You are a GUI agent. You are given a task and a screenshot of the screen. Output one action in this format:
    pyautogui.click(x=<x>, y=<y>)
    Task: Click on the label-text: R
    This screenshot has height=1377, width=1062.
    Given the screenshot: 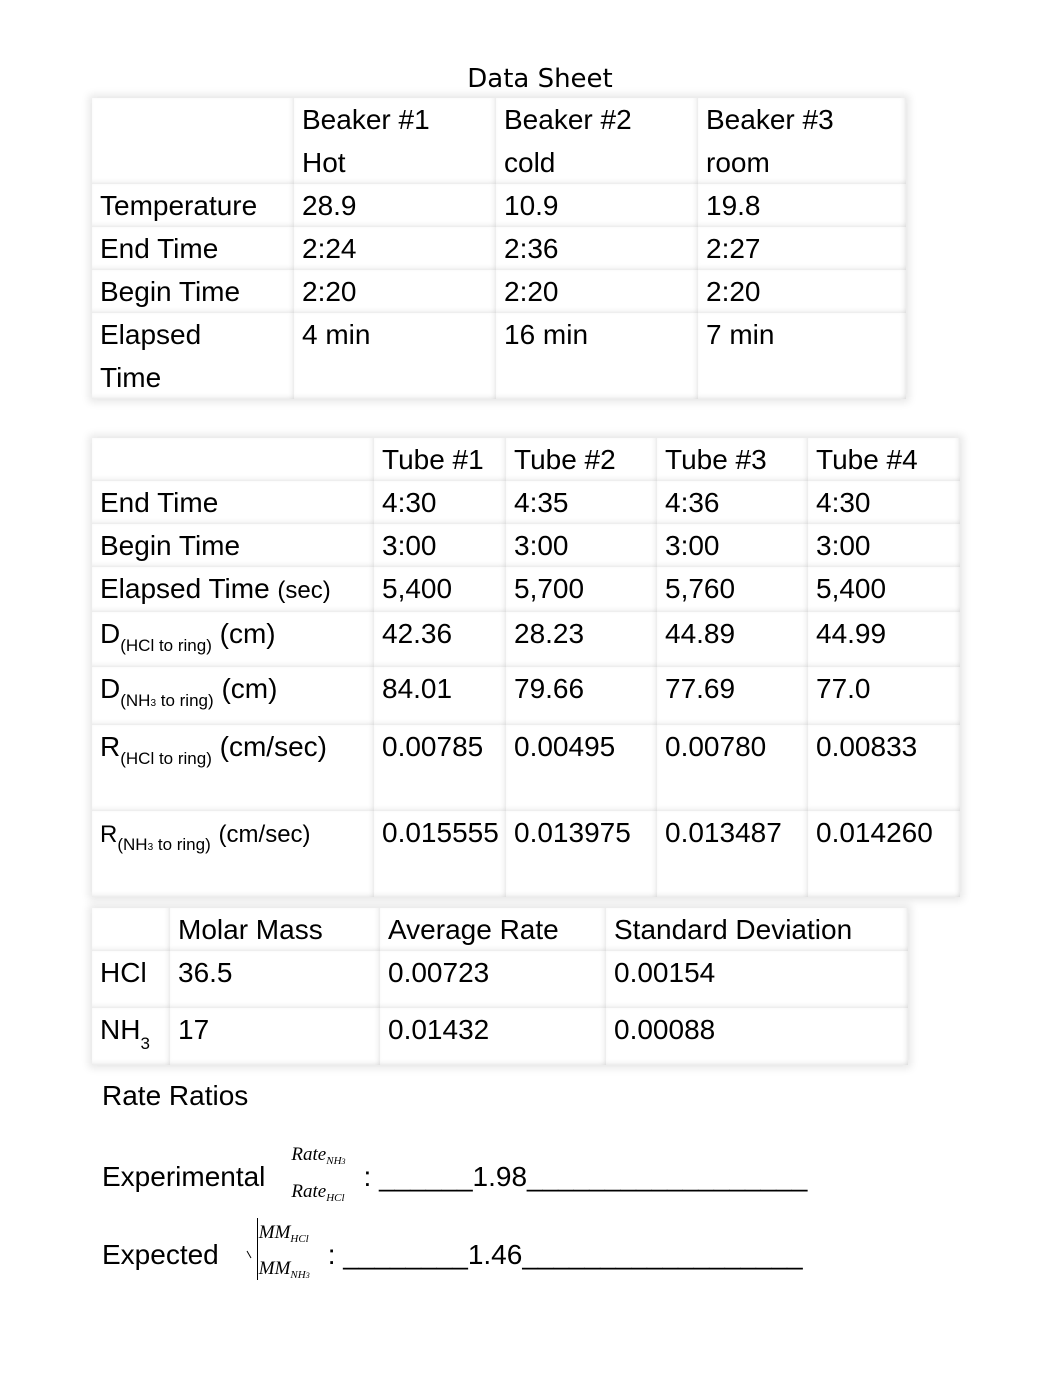 What is the action you would take?
    pyautogui.click(x=109, y=834)
    